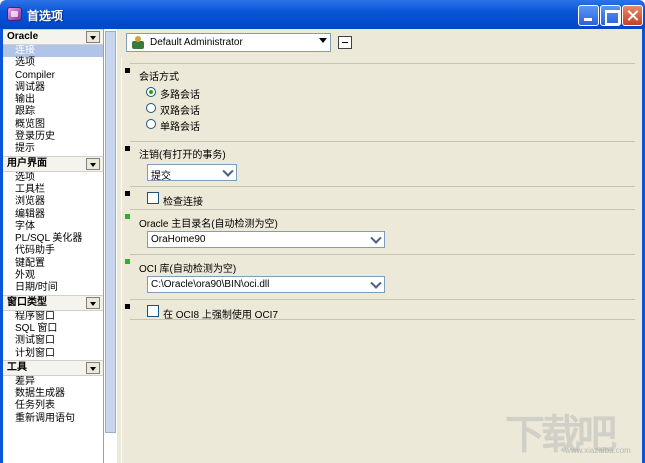 Image resolution: width=645 pixels, height=463 pixels. I want to click on nav-group-label: Oracle, so click(23, 36).